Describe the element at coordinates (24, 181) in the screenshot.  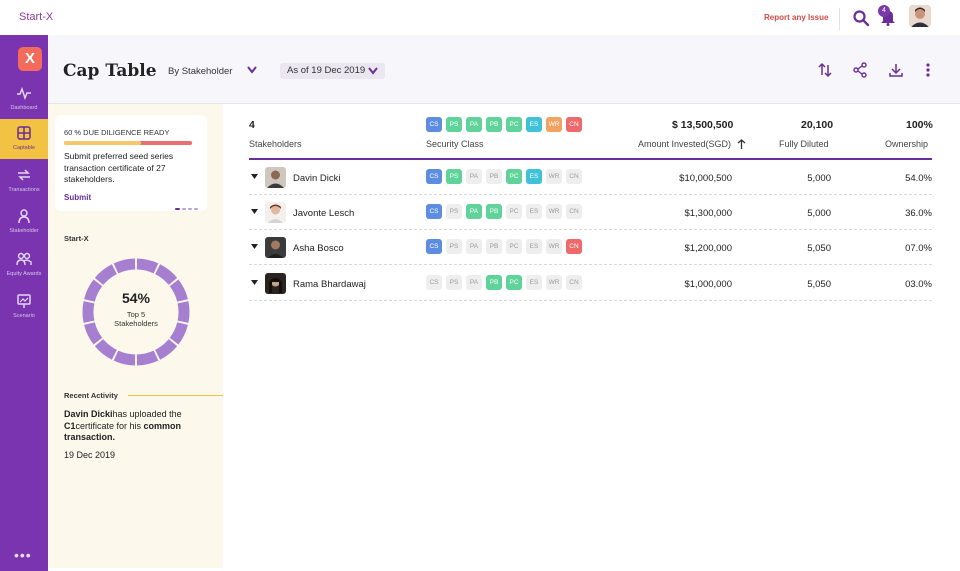
I see `sidebar-item-transactions: Transactions` at that location.